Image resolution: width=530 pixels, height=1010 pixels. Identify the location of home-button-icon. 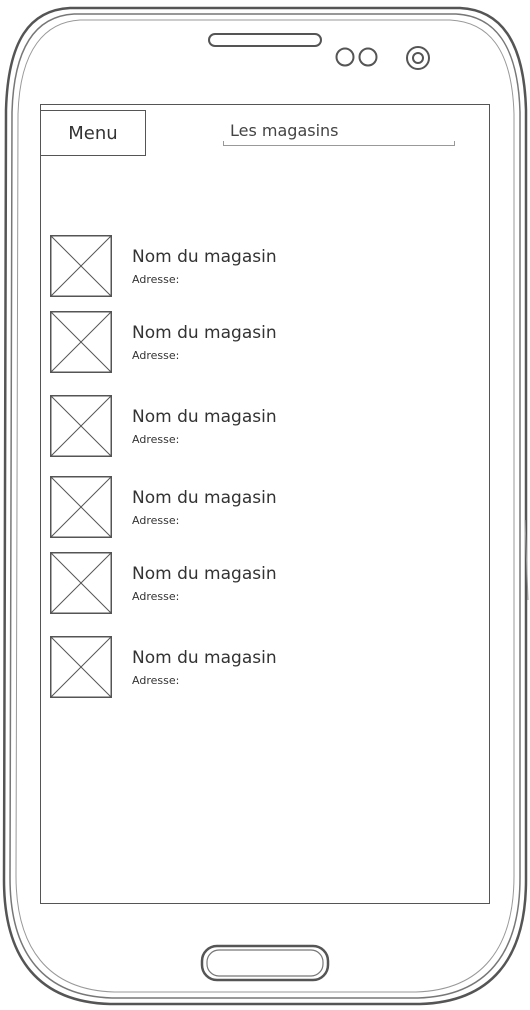
(265, 963).